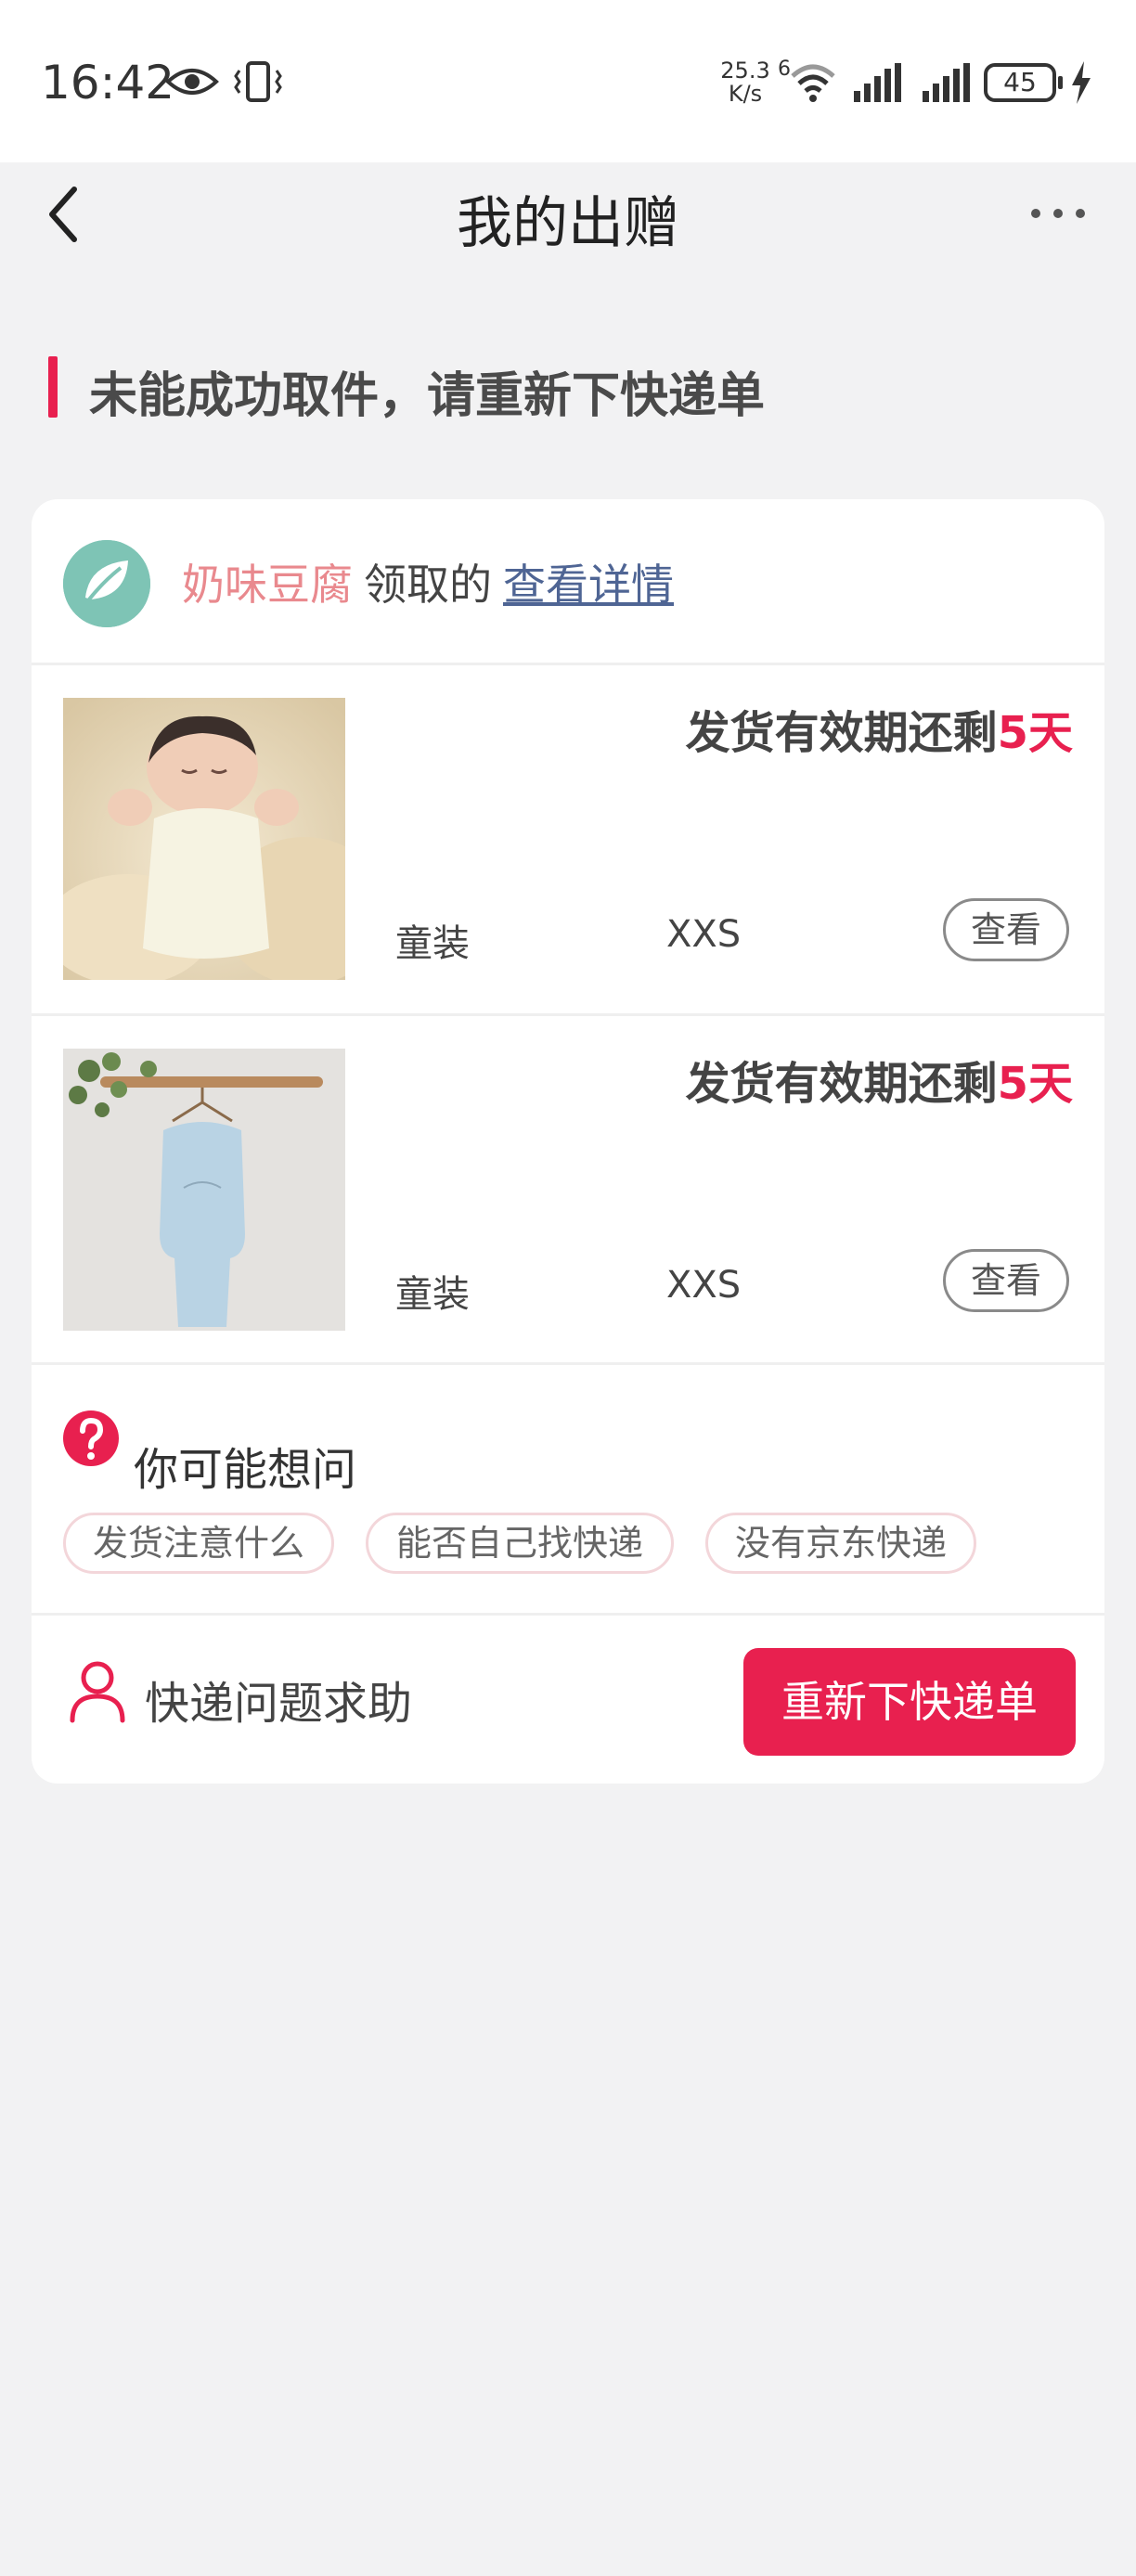 The image size is (1136, 2576). What do you see at coordinates (1058, 213) in the screenshot?
I see `more-dots-icon` at bounding box center [1058, 213].